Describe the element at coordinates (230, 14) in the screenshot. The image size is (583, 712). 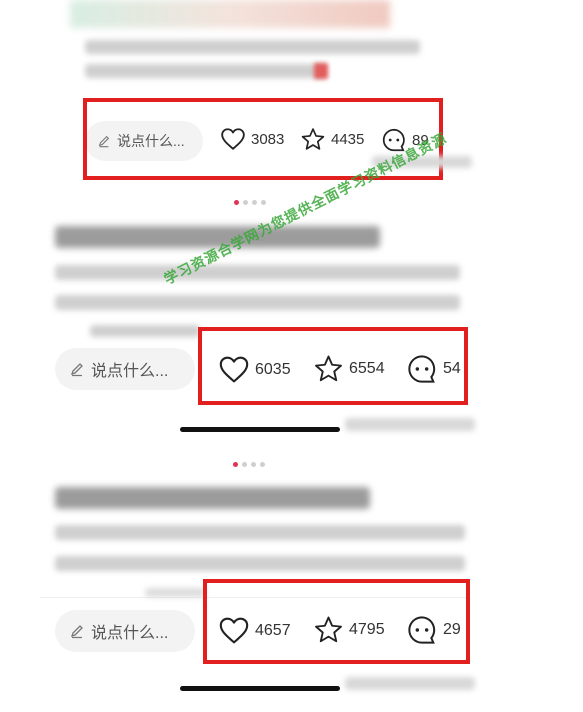
I see `post-1-image` at that location.